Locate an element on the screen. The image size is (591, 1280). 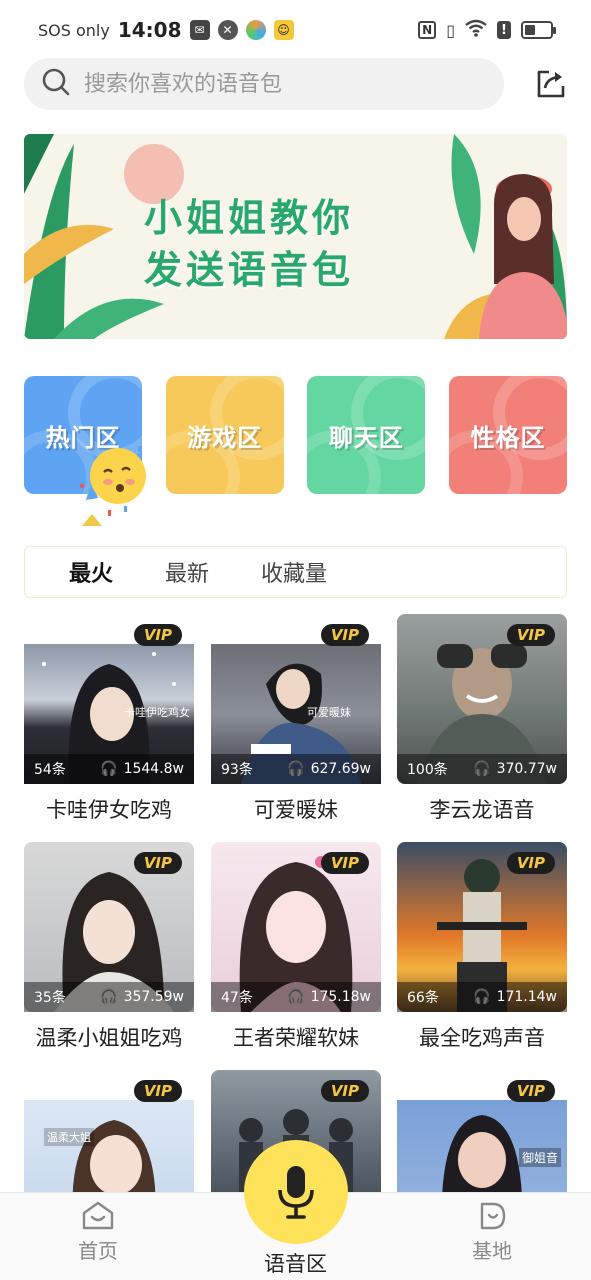
pack-stats: 54条 🎧 1544.8w is located at coordinates (109, 769).